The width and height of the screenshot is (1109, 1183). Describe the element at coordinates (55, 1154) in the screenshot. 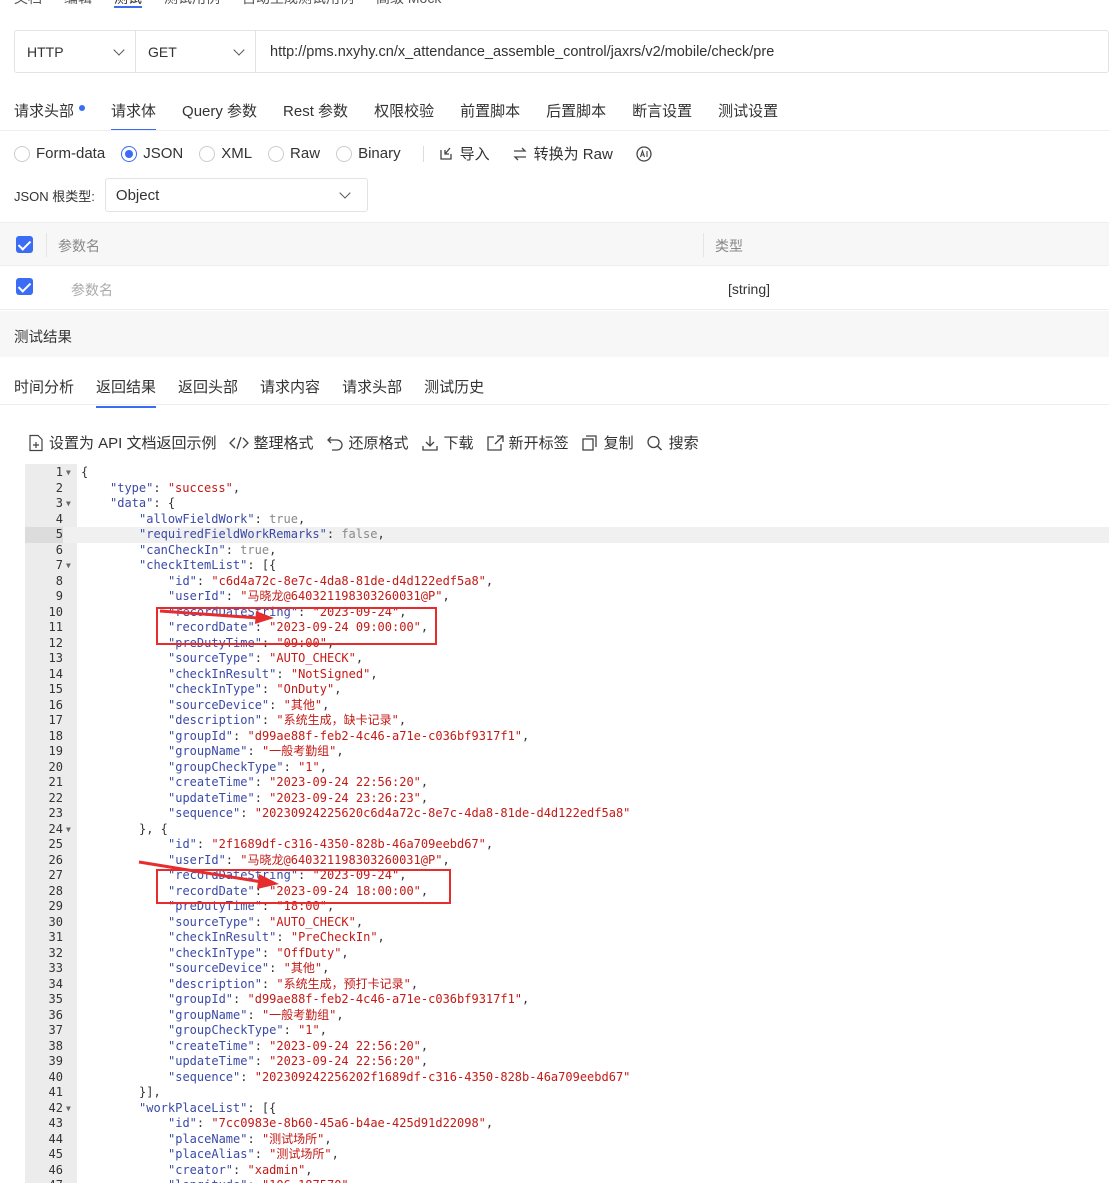

I see `line-number: 45` at that location.